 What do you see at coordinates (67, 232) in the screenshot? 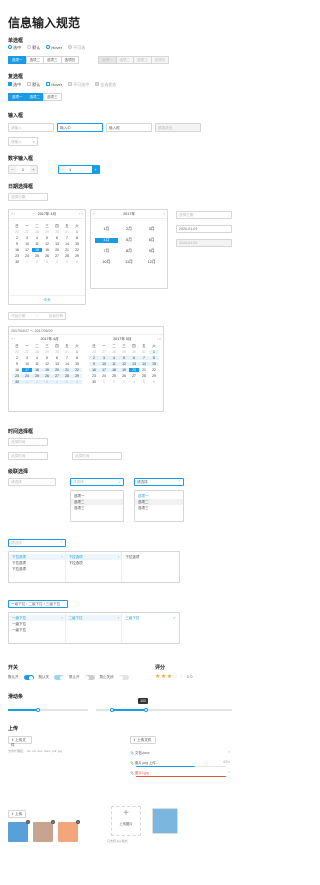
I see `calendar-day: 31` at bounding box center [67, 232].